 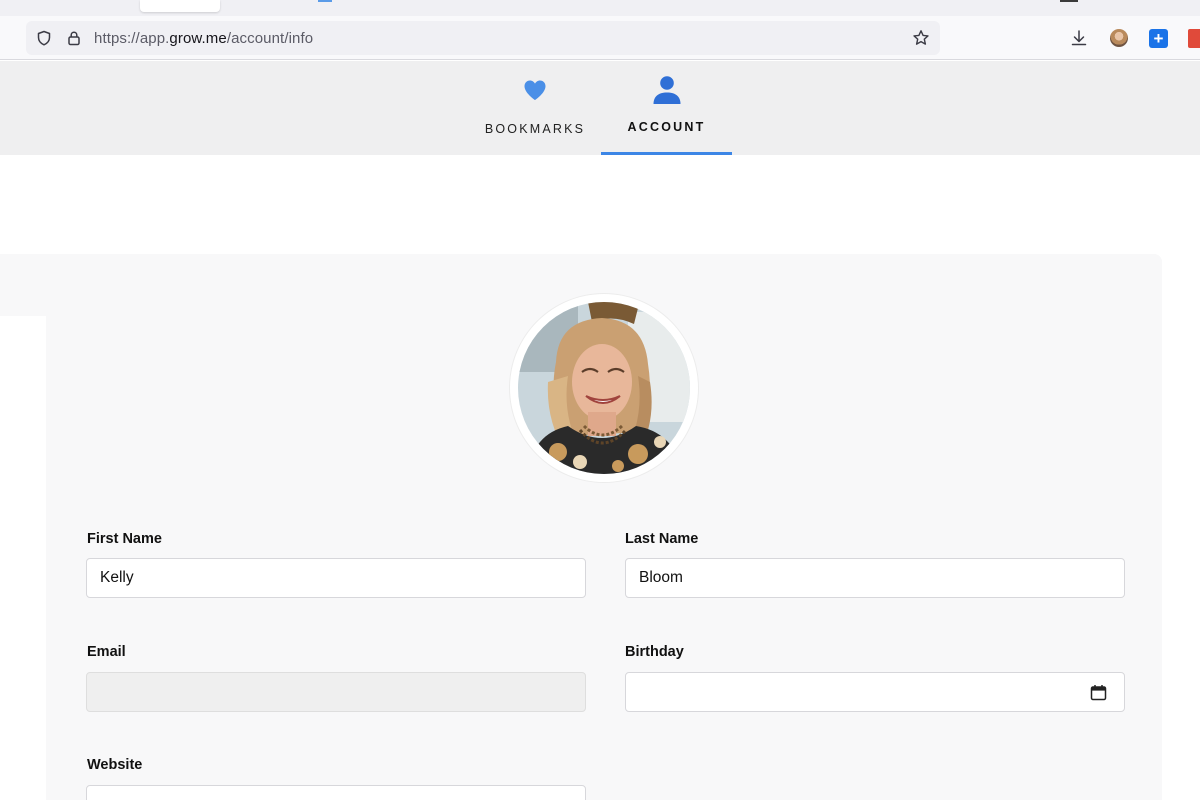 What do you see at coordinates (654, 652) in the screenshot?
I see `birthday-label: Birthday` at bounding box center [654, 652].